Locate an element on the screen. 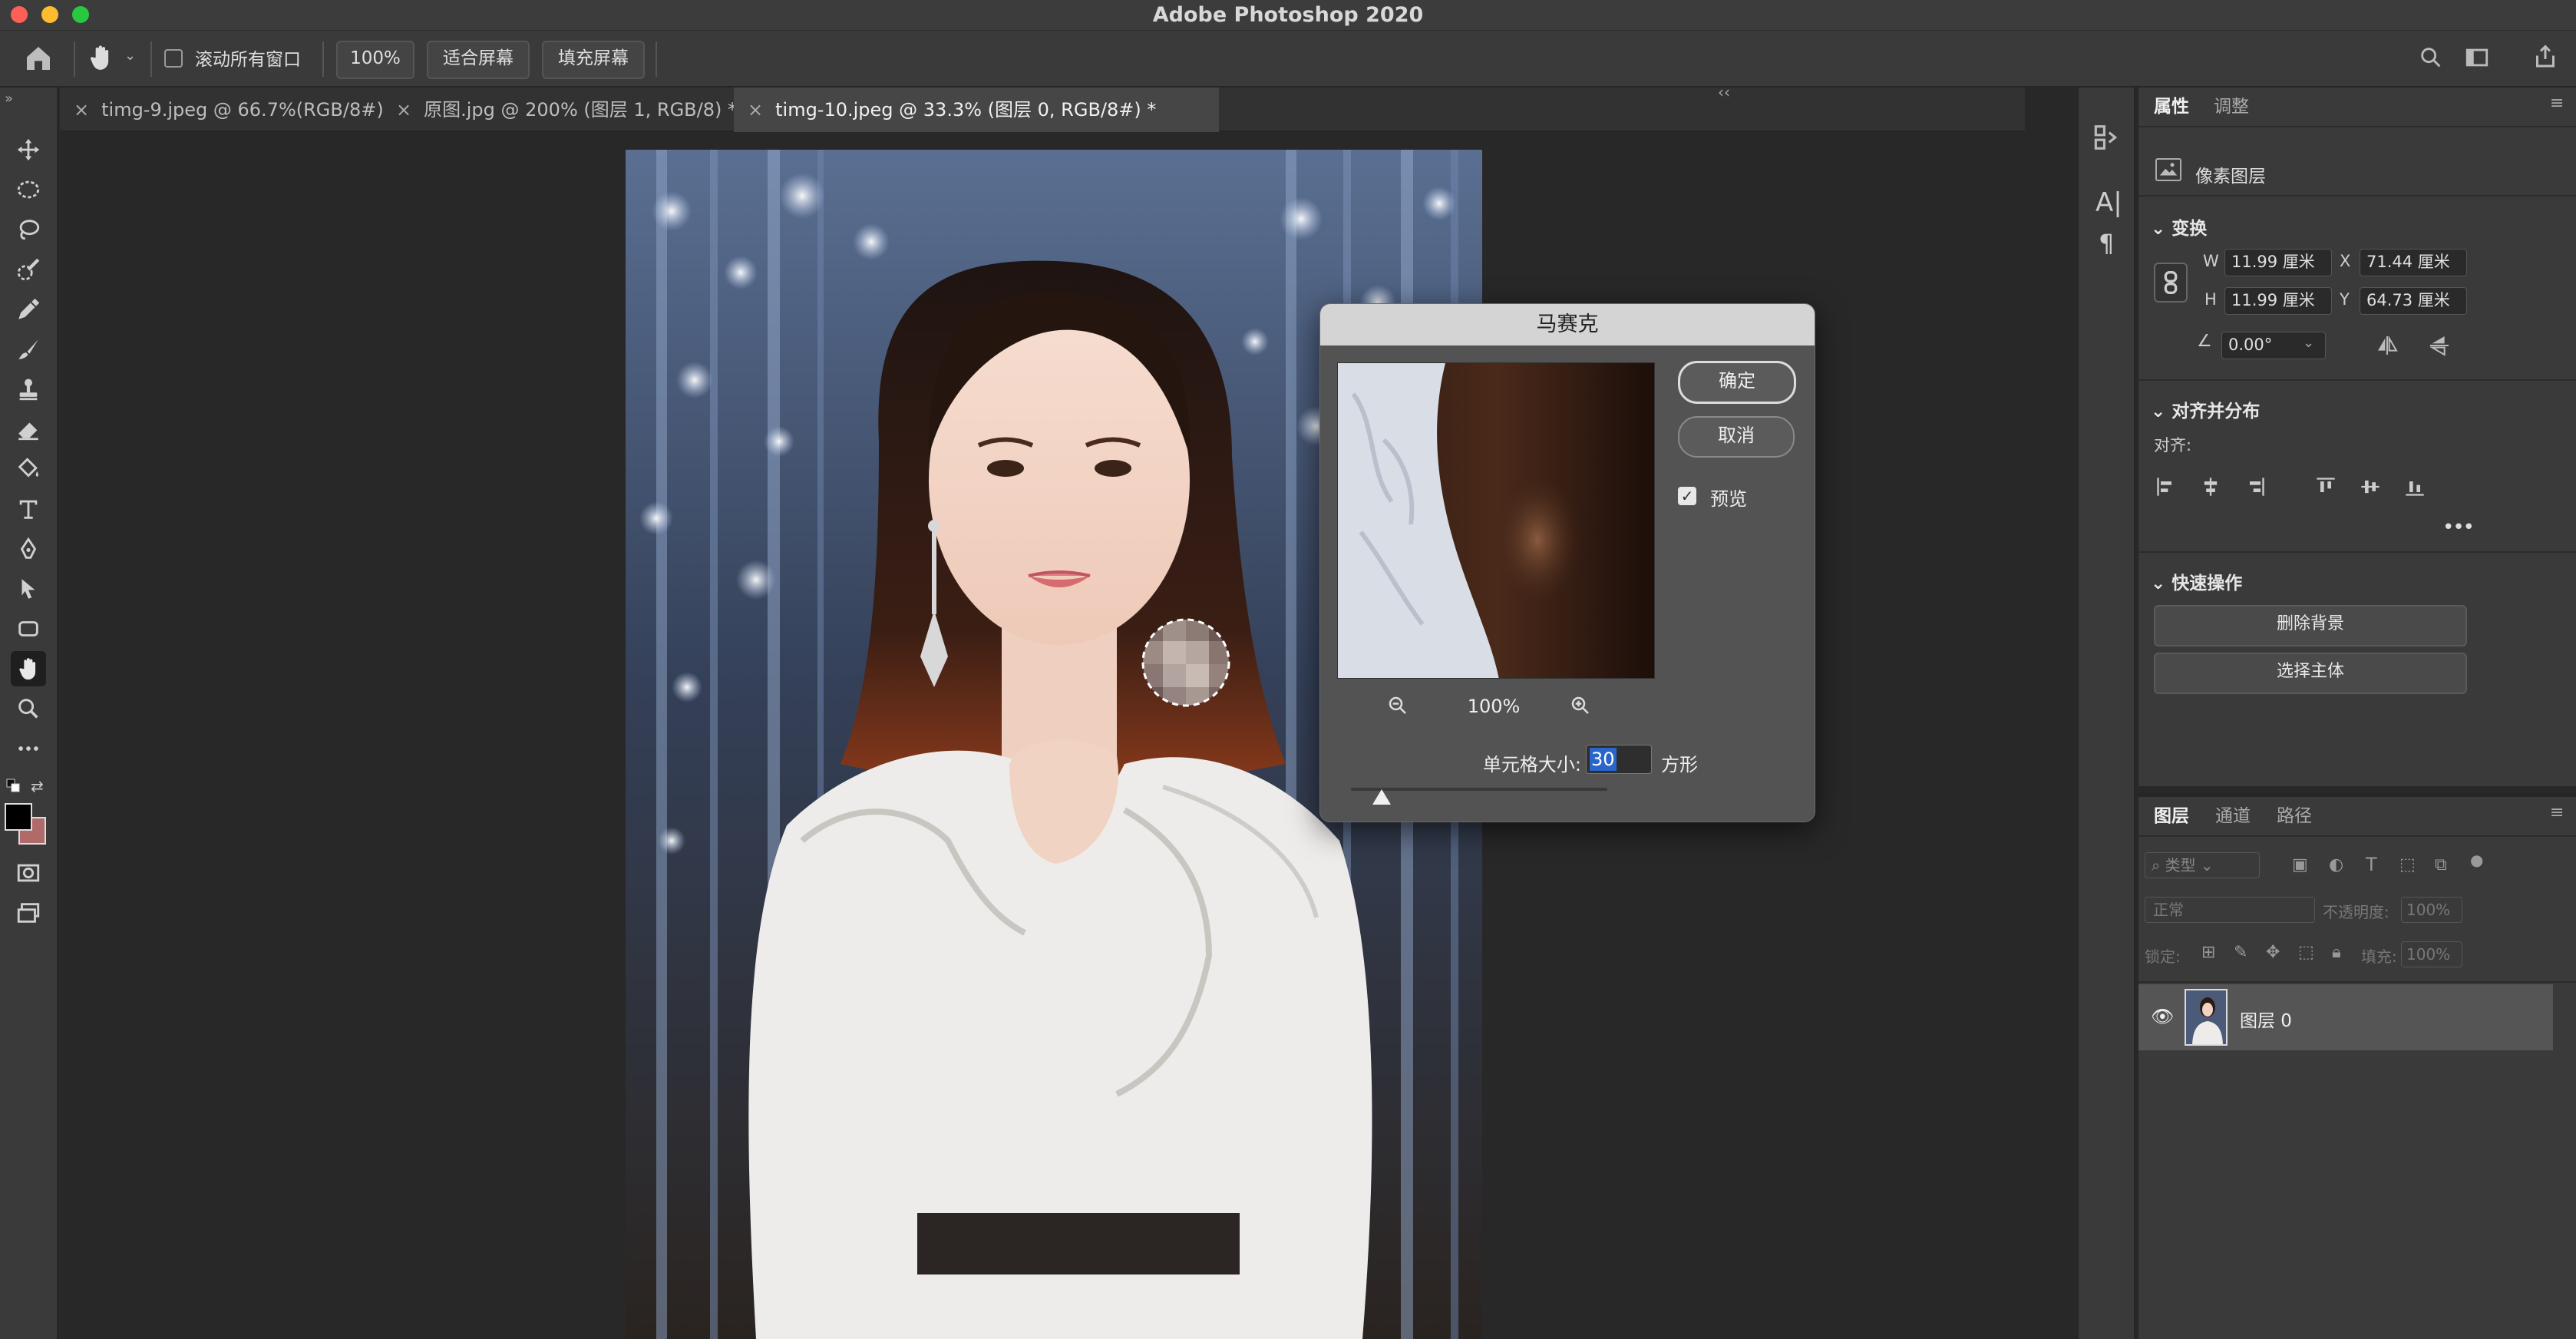  path-selection-tool-icon is located at coordinates (28, 589).